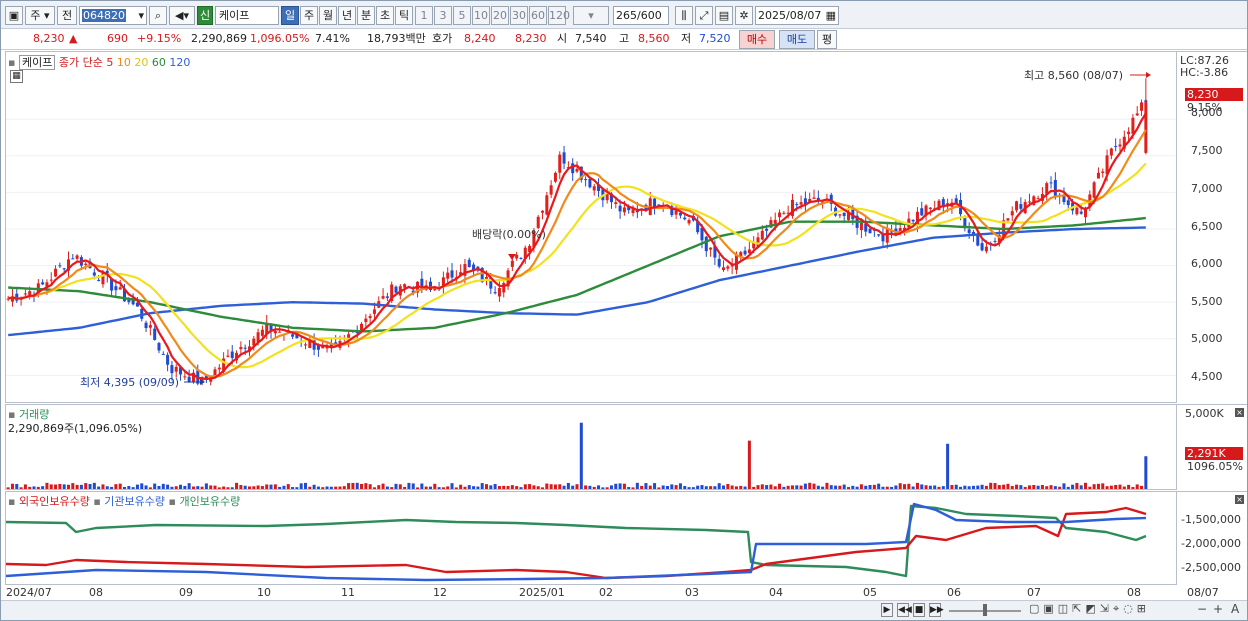  I want to click on date-field: 2025/08/07 ▦, so click(797, 15).